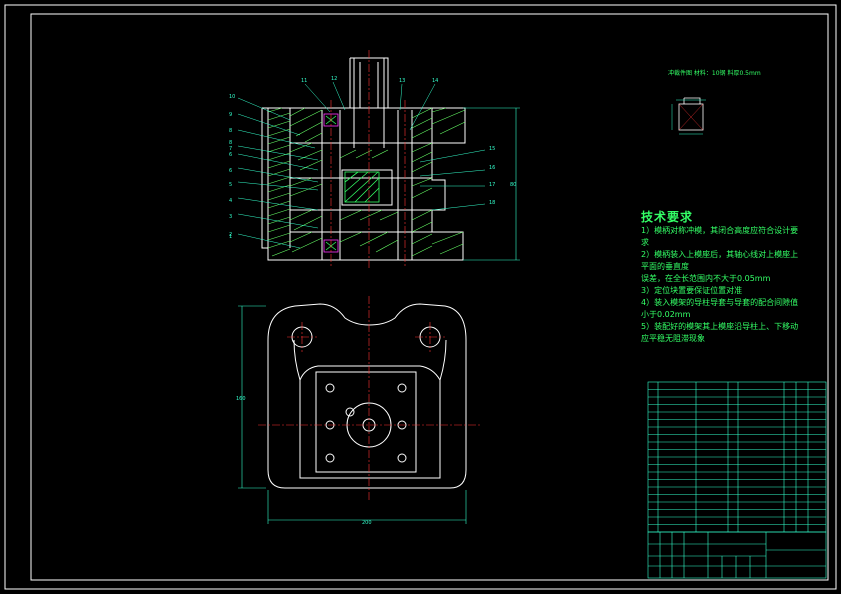 The image size is (841, 594). I want to click on callout-5: 5, so click(230, 185).